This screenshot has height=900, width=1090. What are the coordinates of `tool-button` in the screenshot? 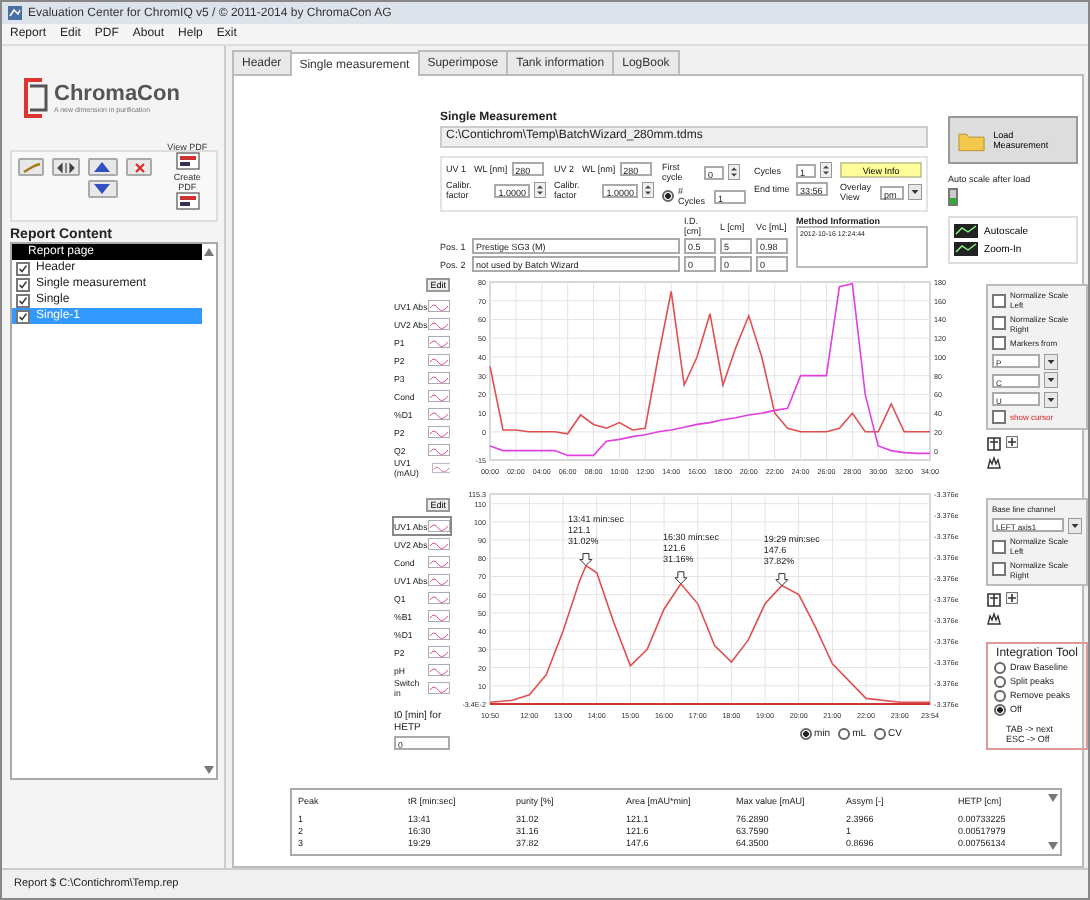 It's located at (31, 167).